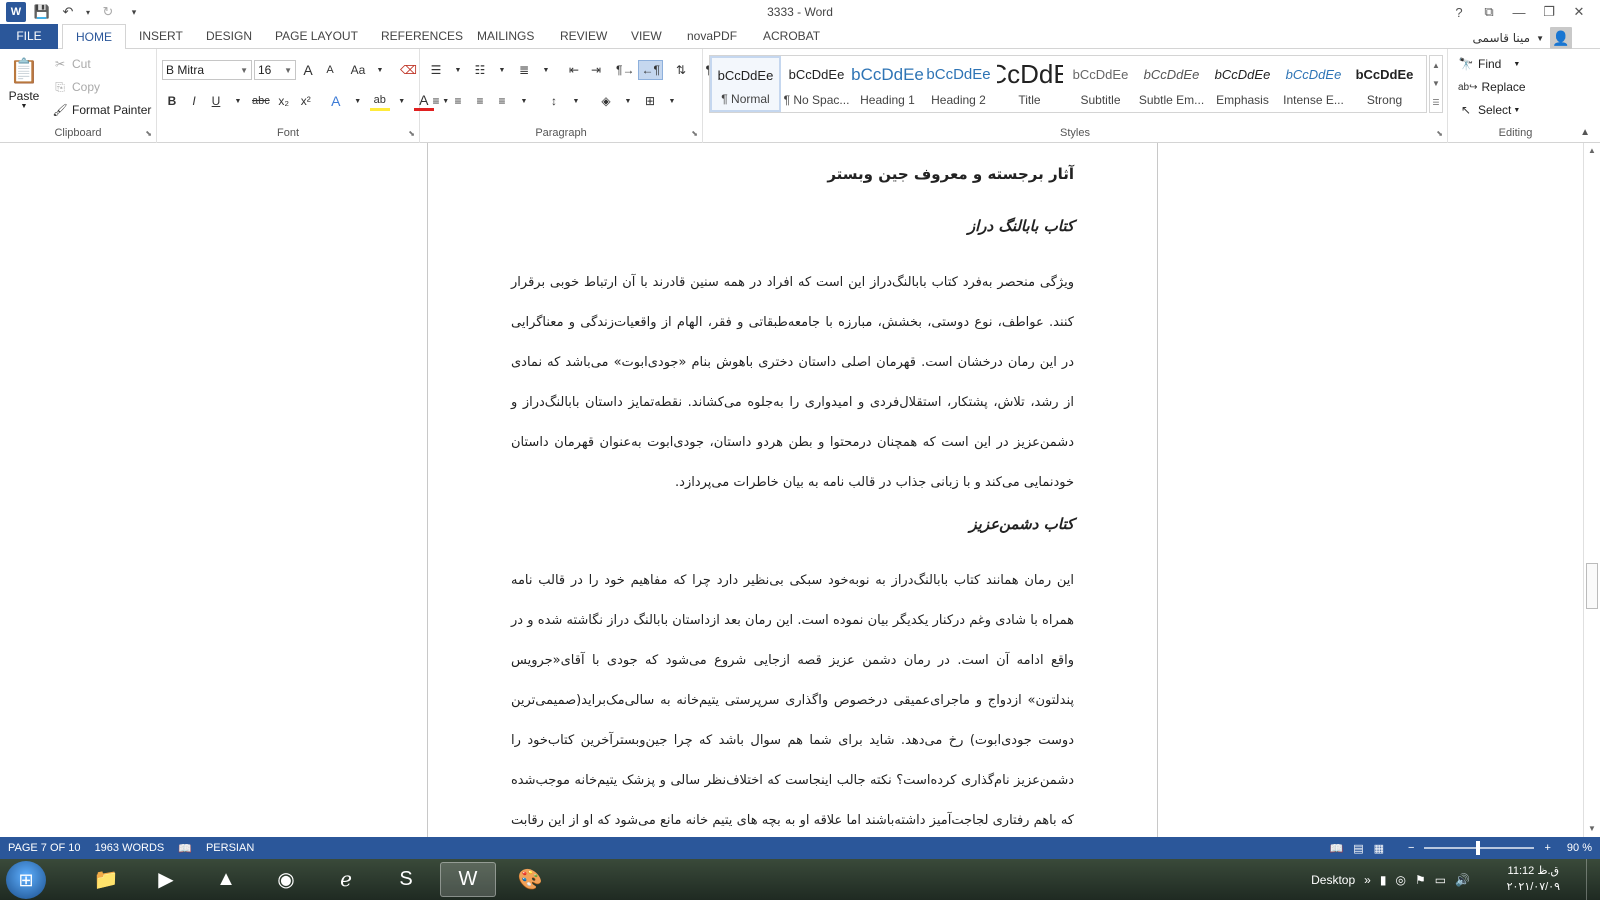 The image size is (1600, 900). What do you see at coordinates (70, 64) in the screenshot?
I see `cut-button: ✂ Cut` at bounding box center [70, 64].